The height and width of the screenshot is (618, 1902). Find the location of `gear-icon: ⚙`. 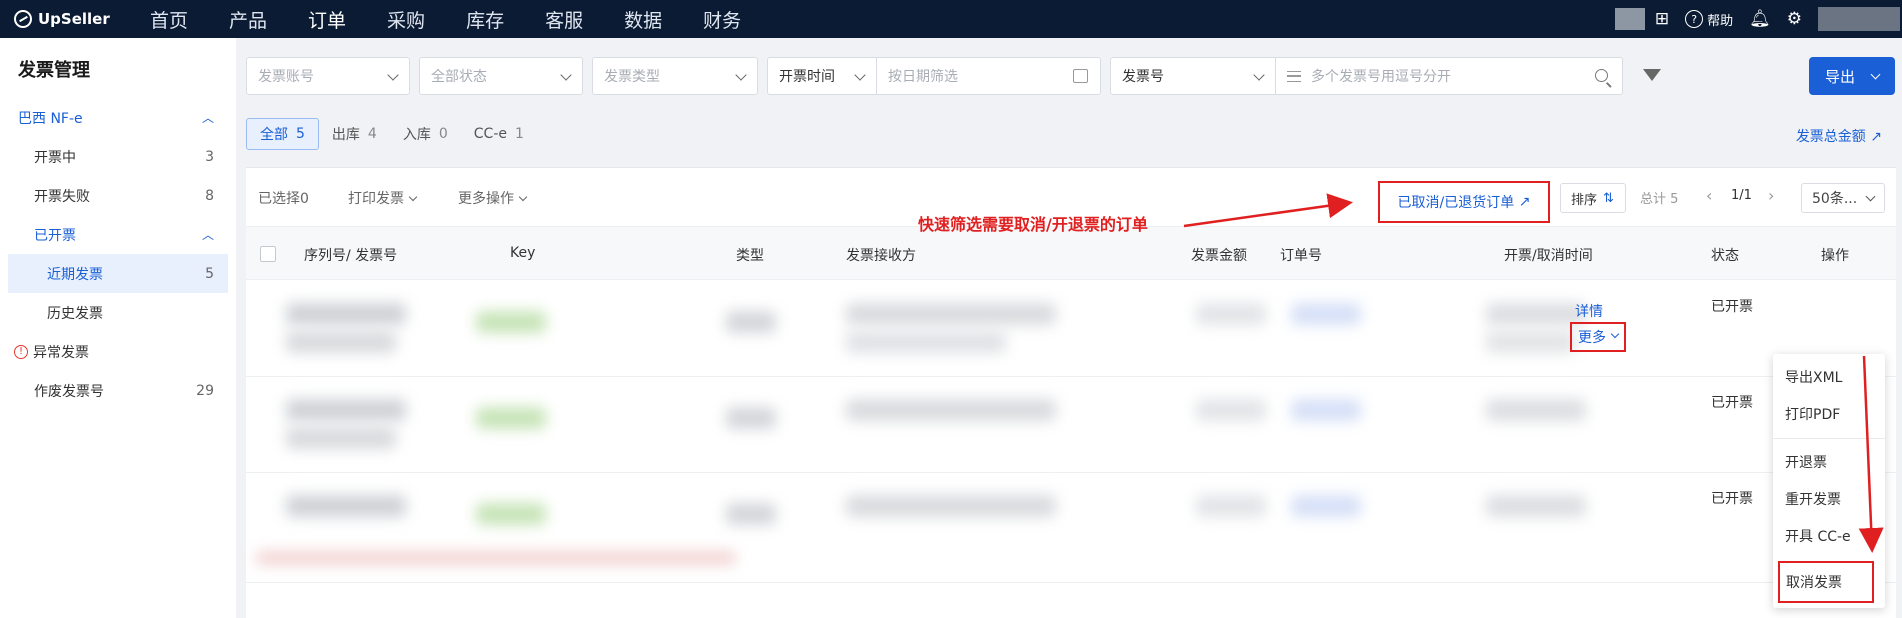

gear-icon: ⚙ is located at coordinates (1794, 19).